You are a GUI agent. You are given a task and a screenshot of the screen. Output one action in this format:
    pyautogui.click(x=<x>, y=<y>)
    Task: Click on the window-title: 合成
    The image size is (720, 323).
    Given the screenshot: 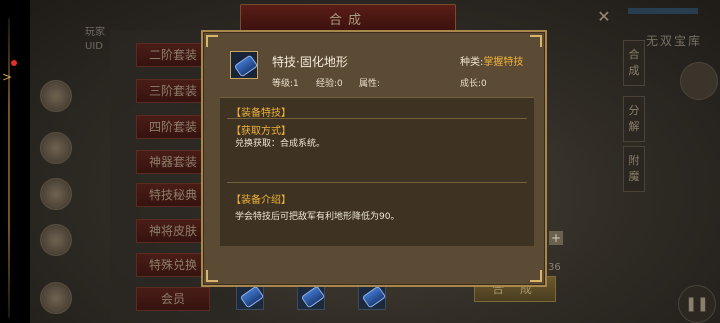 What is the action you would take?
    pyautogui.click(x=347, y=20)
    